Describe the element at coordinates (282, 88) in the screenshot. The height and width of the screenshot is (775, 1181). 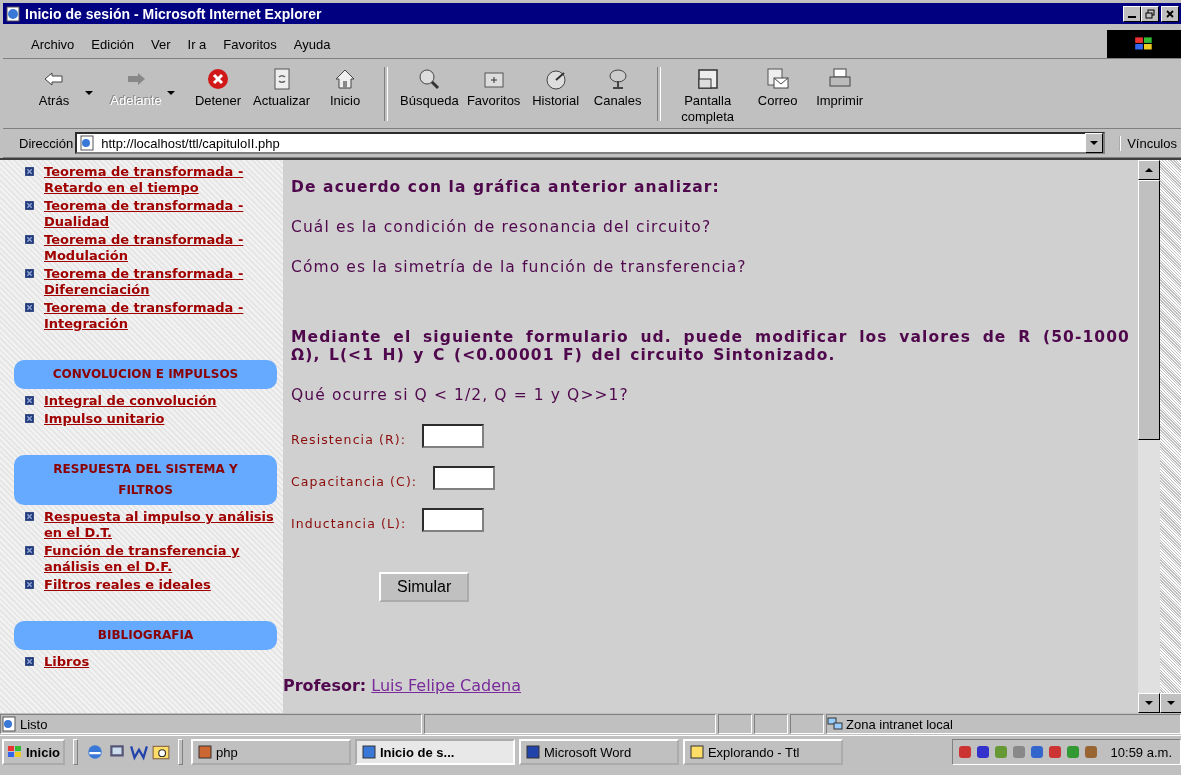
I see `toolbar-button: Actualizar` at that location.